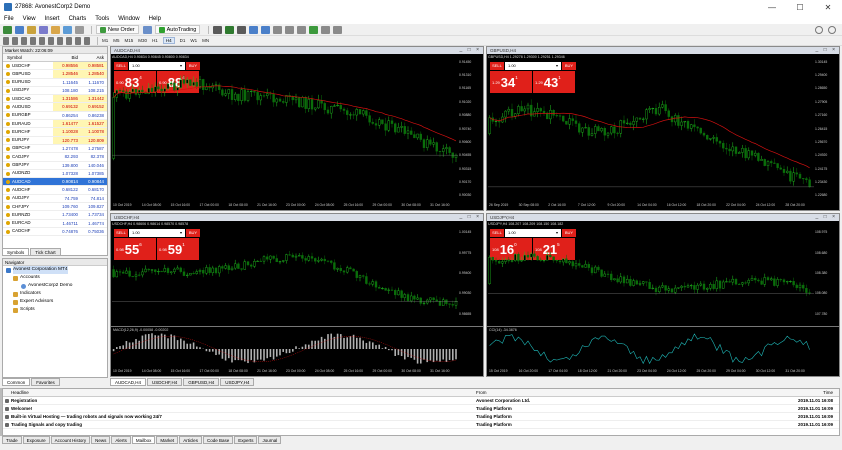 This screenshot has height=450, width=842. I want to click on tab-favorites: Favorites, so click(45, 382).